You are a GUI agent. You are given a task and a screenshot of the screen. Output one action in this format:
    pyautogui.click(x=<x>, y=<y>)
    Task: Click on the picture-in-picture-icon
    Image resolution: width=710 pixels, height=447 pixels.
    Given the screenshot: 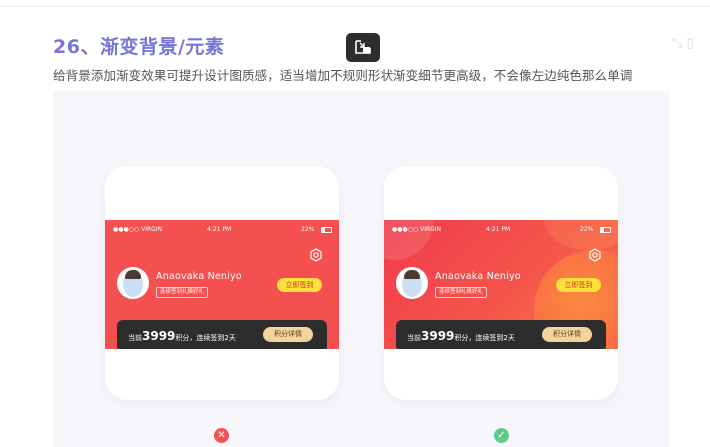 What is the action you would take?
    pyautogui.click(x=363, y=47)
    